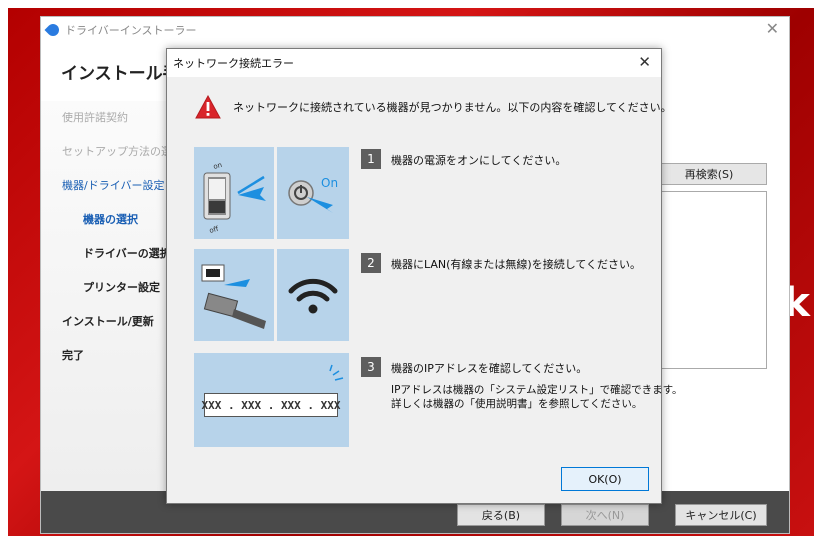 The width and height of the screenshot is (822, 539). Describe the element at coordinates (537, 390) in the screenshot. I see `step3-note-line1: IPアドレスは機器の「システム設定リスト」で確認できます。` at that location.